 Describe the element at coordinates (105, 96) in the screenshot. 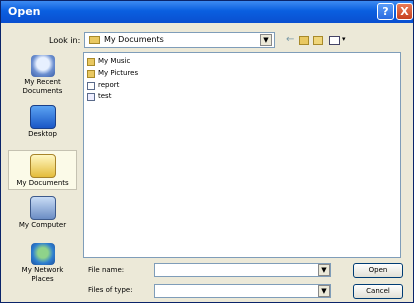

I see `file-name: test` at that location.